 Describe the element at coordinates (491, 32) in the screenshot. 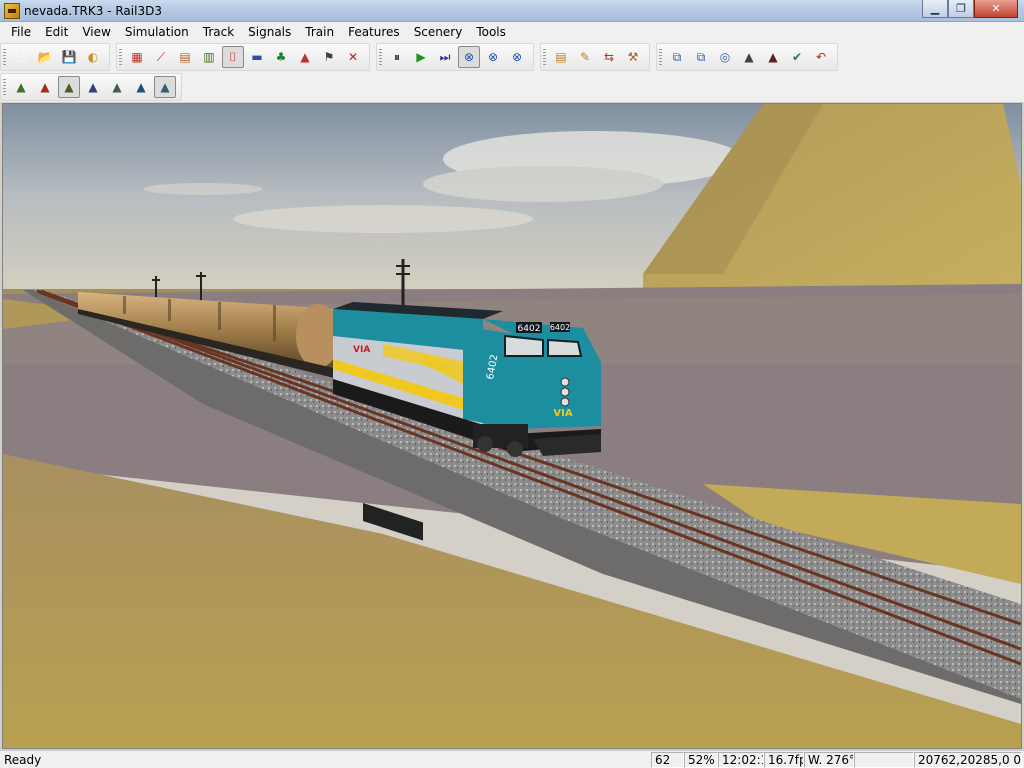

I see `menu-tools: Tools` at that location.